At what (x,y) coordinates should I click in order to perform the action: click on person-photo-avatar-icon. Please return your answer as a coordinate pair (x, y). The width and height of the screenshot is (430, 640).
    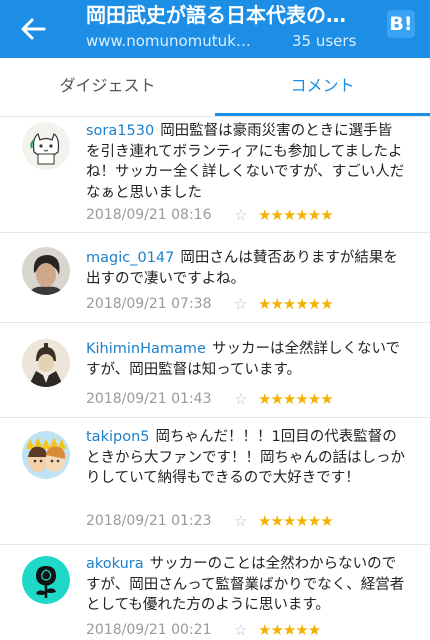
    Looking at the image, I should click on (46, 271).